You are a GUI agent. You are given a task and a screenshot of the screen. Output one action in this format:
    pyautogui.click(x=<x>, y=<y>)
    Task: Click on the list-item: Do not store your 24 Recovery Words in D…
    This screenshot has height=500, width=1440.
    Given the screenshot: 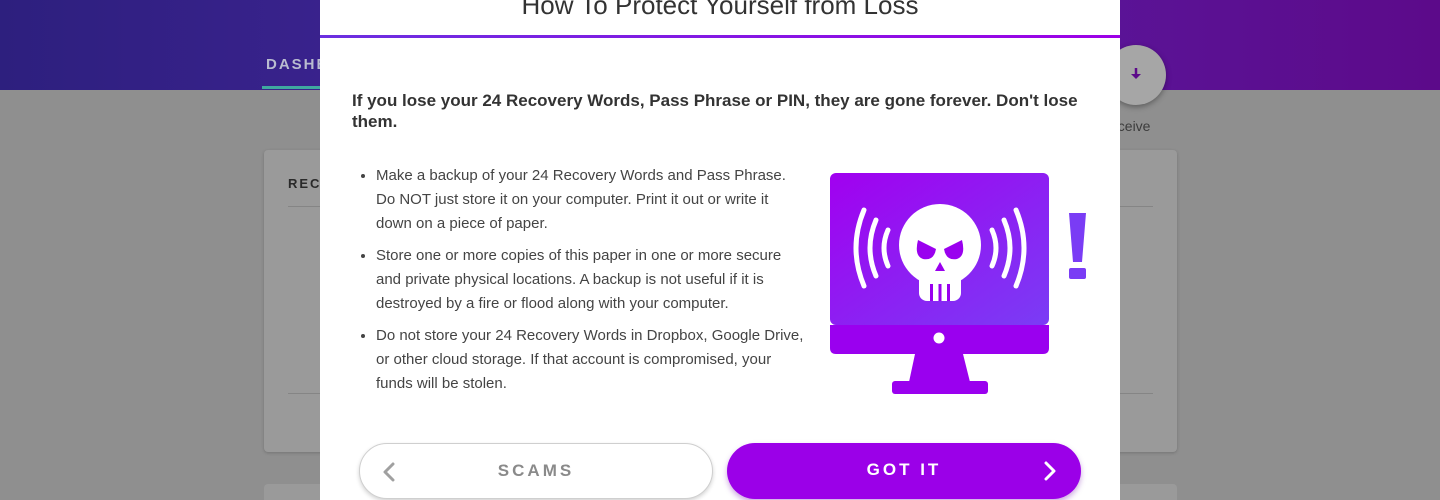 What is the action you would take?
    pyautogui.click(x=591, y=360)
    